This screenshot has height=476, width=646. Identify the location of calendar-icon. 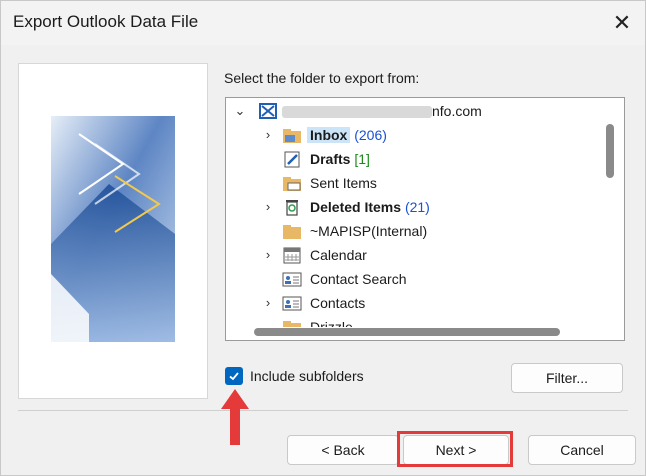
(292, 255).